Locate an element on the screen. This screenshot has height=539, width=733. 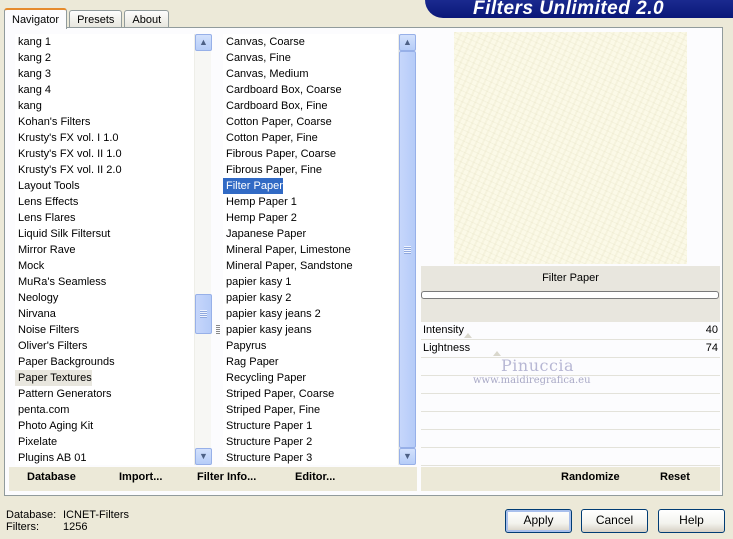
list-item: Cotton Paper, Coarse is located at coordinates (310, 122).